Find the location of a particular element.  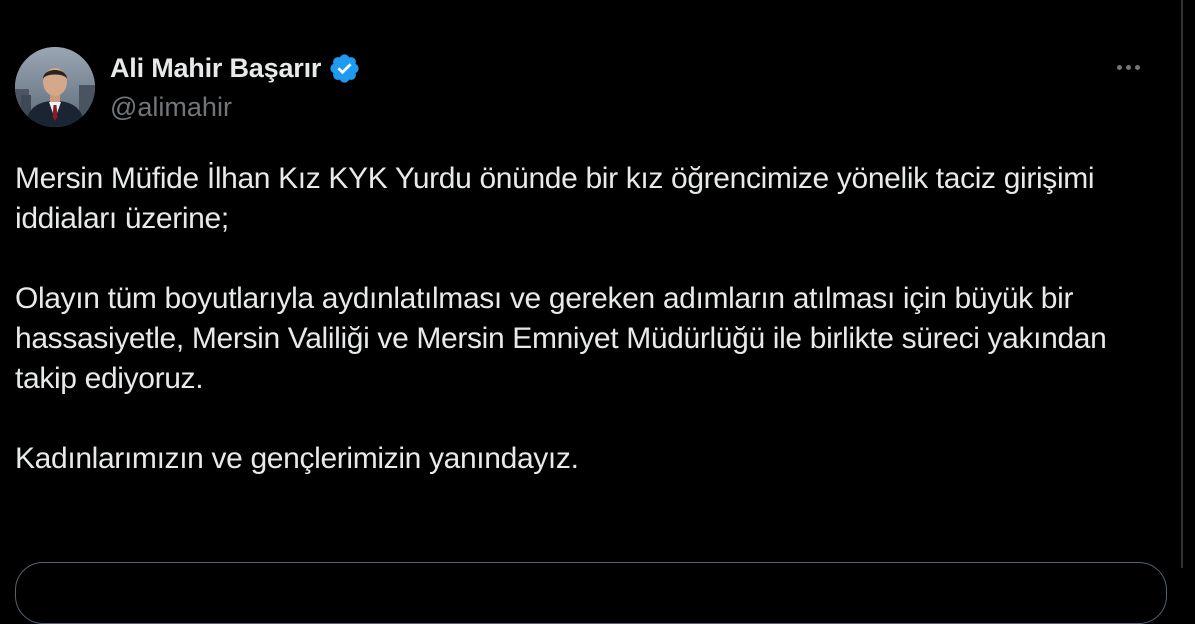

avatar is located at coordinates (55, 87).